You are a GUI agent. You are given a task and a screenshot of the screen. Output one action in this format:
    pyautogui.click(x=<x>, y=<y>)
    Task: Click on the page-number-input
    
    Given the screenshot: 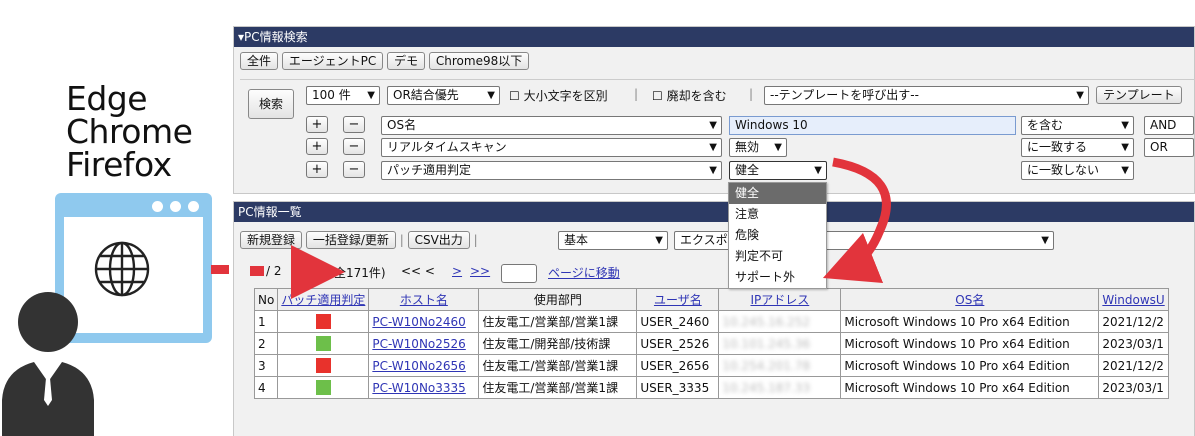 What is the action you would take?
    pyautogui.click(x=519, y=273)
    